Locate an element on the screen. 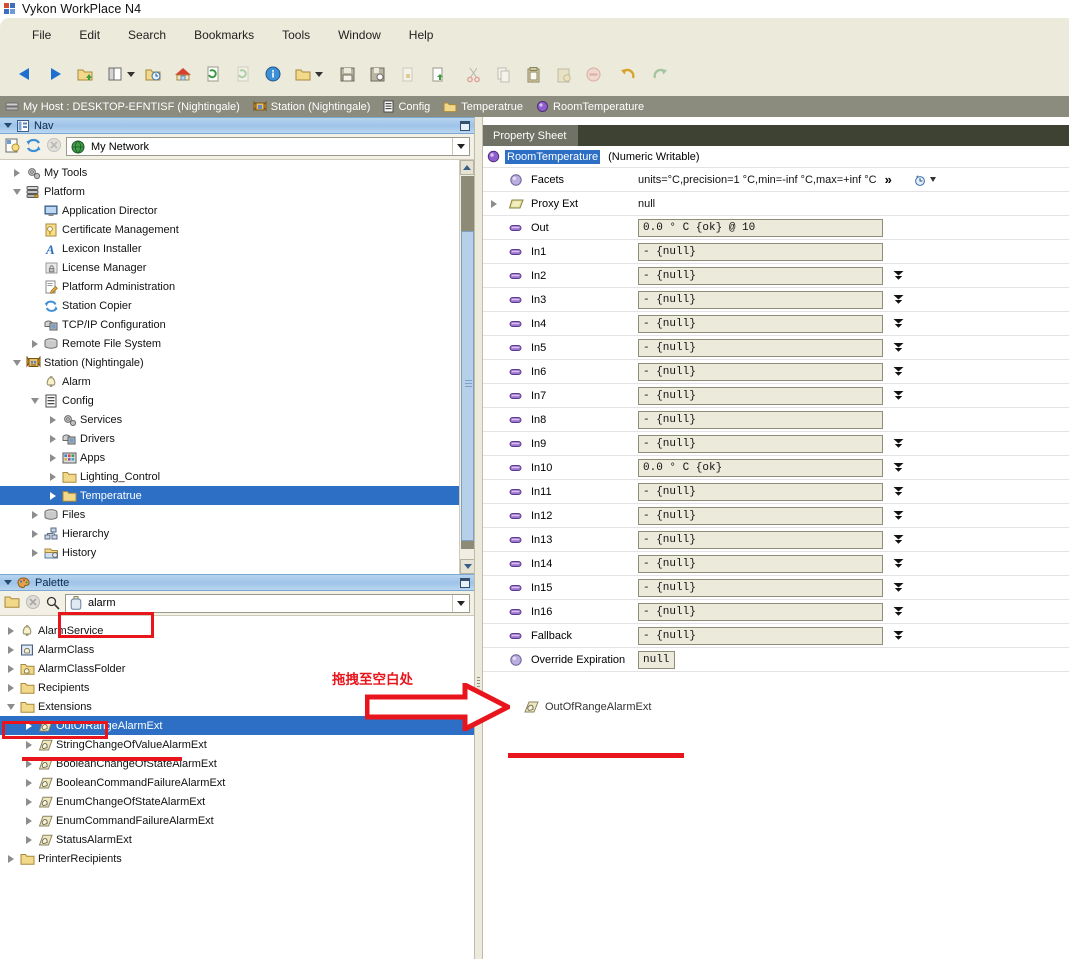  property-row-in10: In10 0.0 ° C {ok} is located at coordinates (776, 468).